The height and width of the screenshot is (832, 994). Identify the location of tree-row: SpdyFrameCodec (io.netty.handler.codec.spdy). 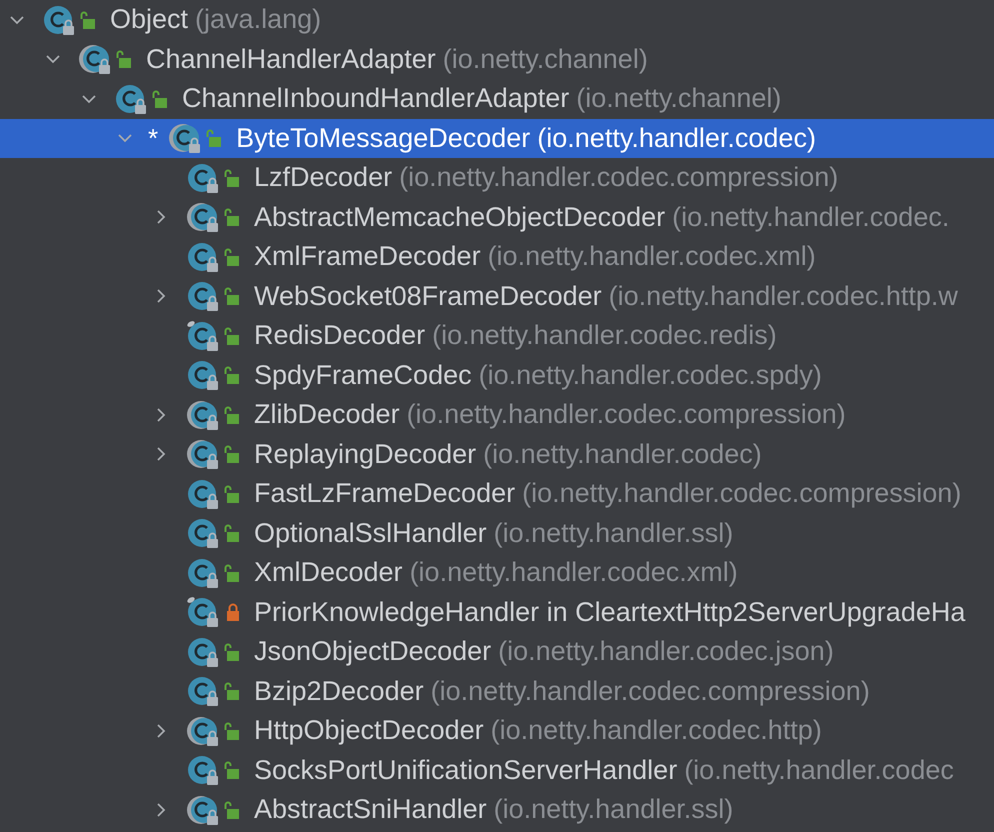
(497, 375).